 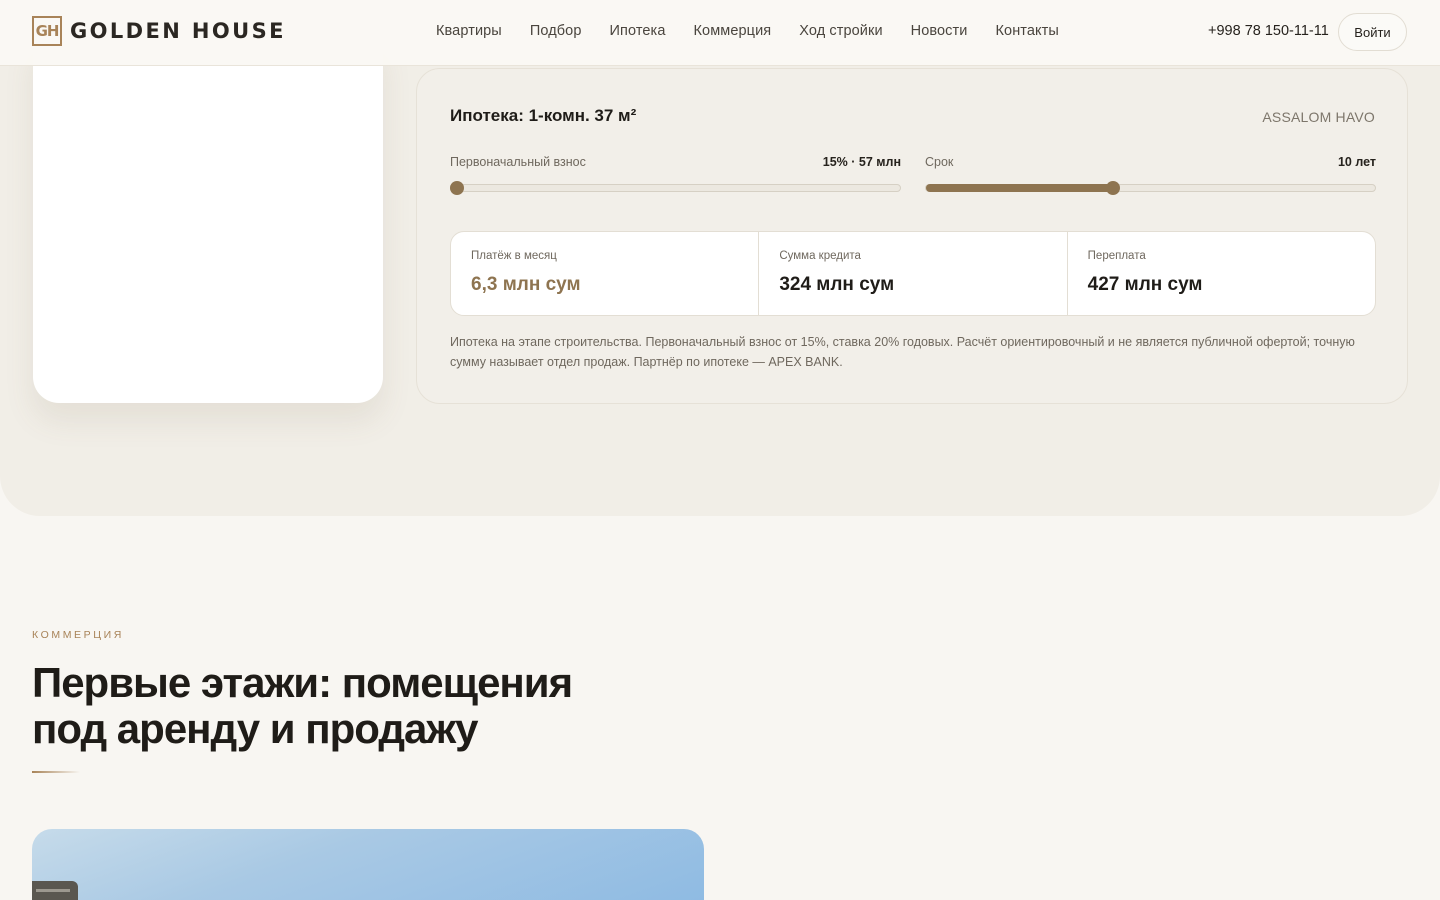 I want to click on logo: GH GOLDEN HOUSE, so click(x=159, y=31).